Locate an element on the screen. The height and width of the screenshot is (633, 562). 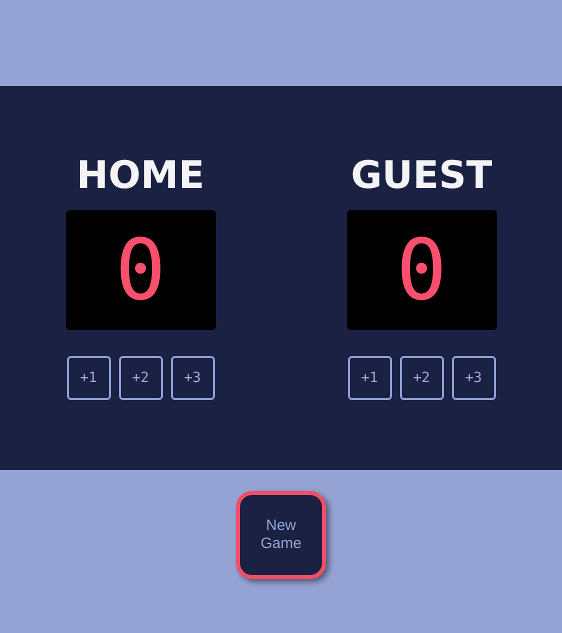
team-name: GUEST is located at coordinates (421, 175).